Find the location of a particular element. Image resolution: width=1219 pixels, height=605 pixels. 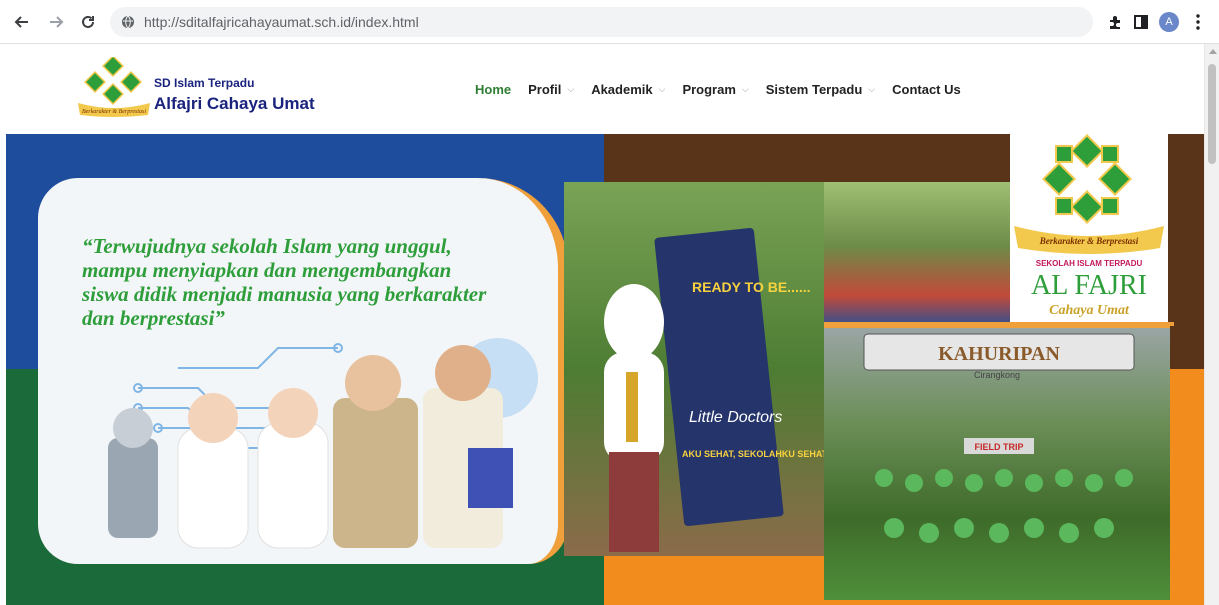

field-trip-banner-text: FIELD TRIP is located at coordinates (999, 447).